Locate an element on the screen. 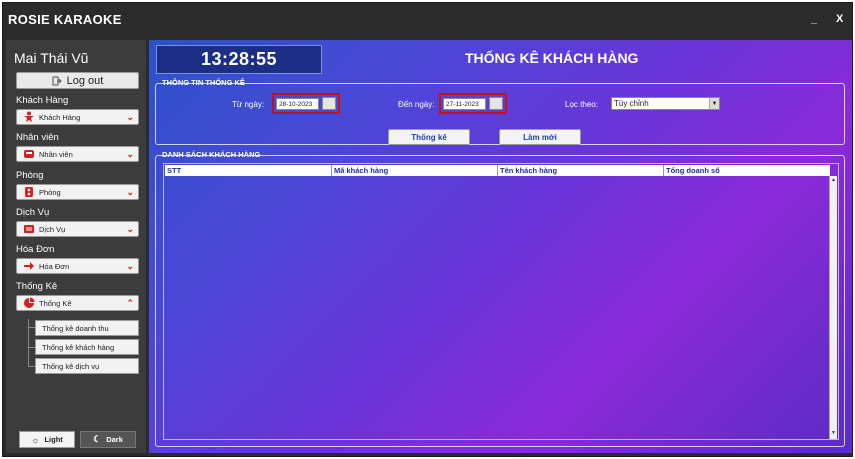 The height and width of the screenshot is (459, 855). customer-combo-label: Khách Hàng is located at coordinates (60, 117).